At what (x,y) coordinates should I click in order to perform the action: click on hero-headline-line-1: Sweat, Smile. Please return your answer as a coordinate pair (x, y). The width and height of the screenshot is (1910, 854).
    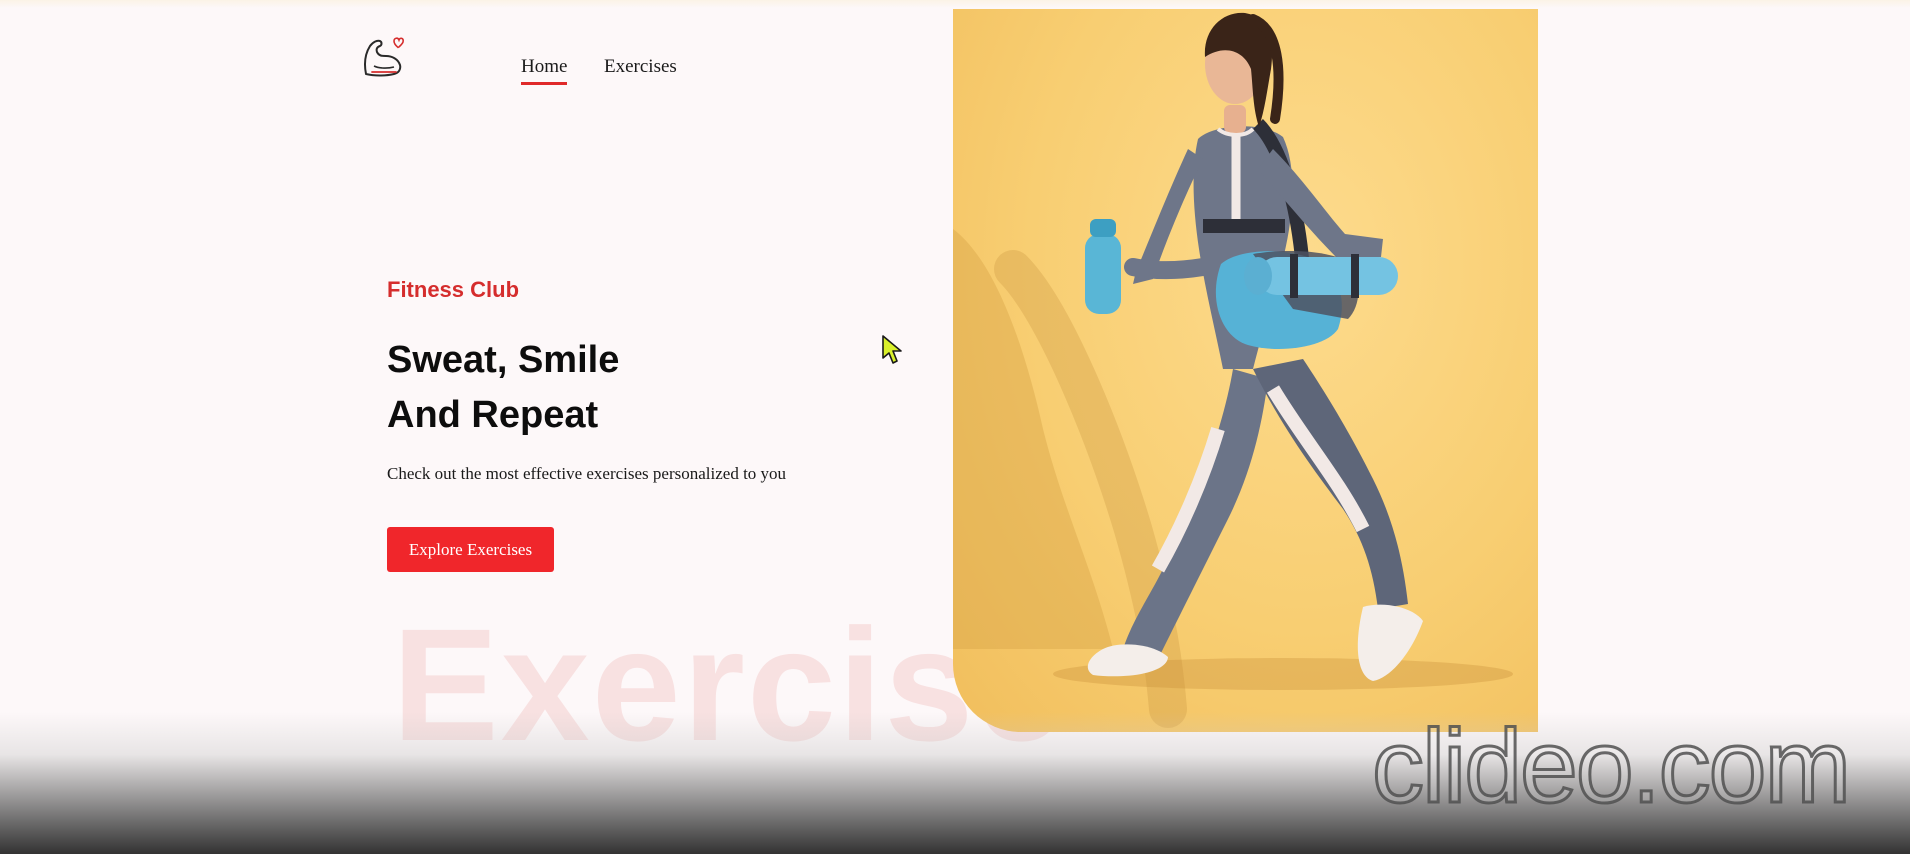
    Looking at the image, I should click on (503, 360).